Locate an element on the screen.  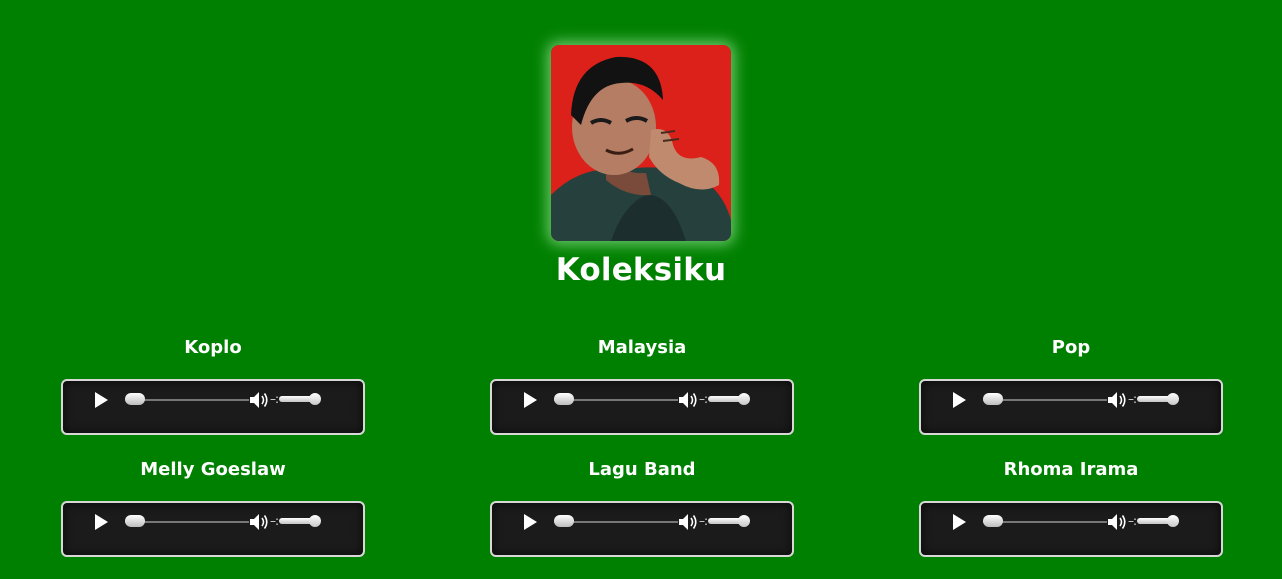
track-label: Malaysia is located at coordinates (642, 347).